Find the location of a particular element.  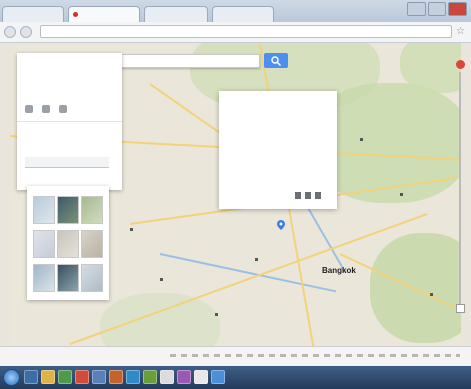

zoom-slider is located at coordinates (460, 190).